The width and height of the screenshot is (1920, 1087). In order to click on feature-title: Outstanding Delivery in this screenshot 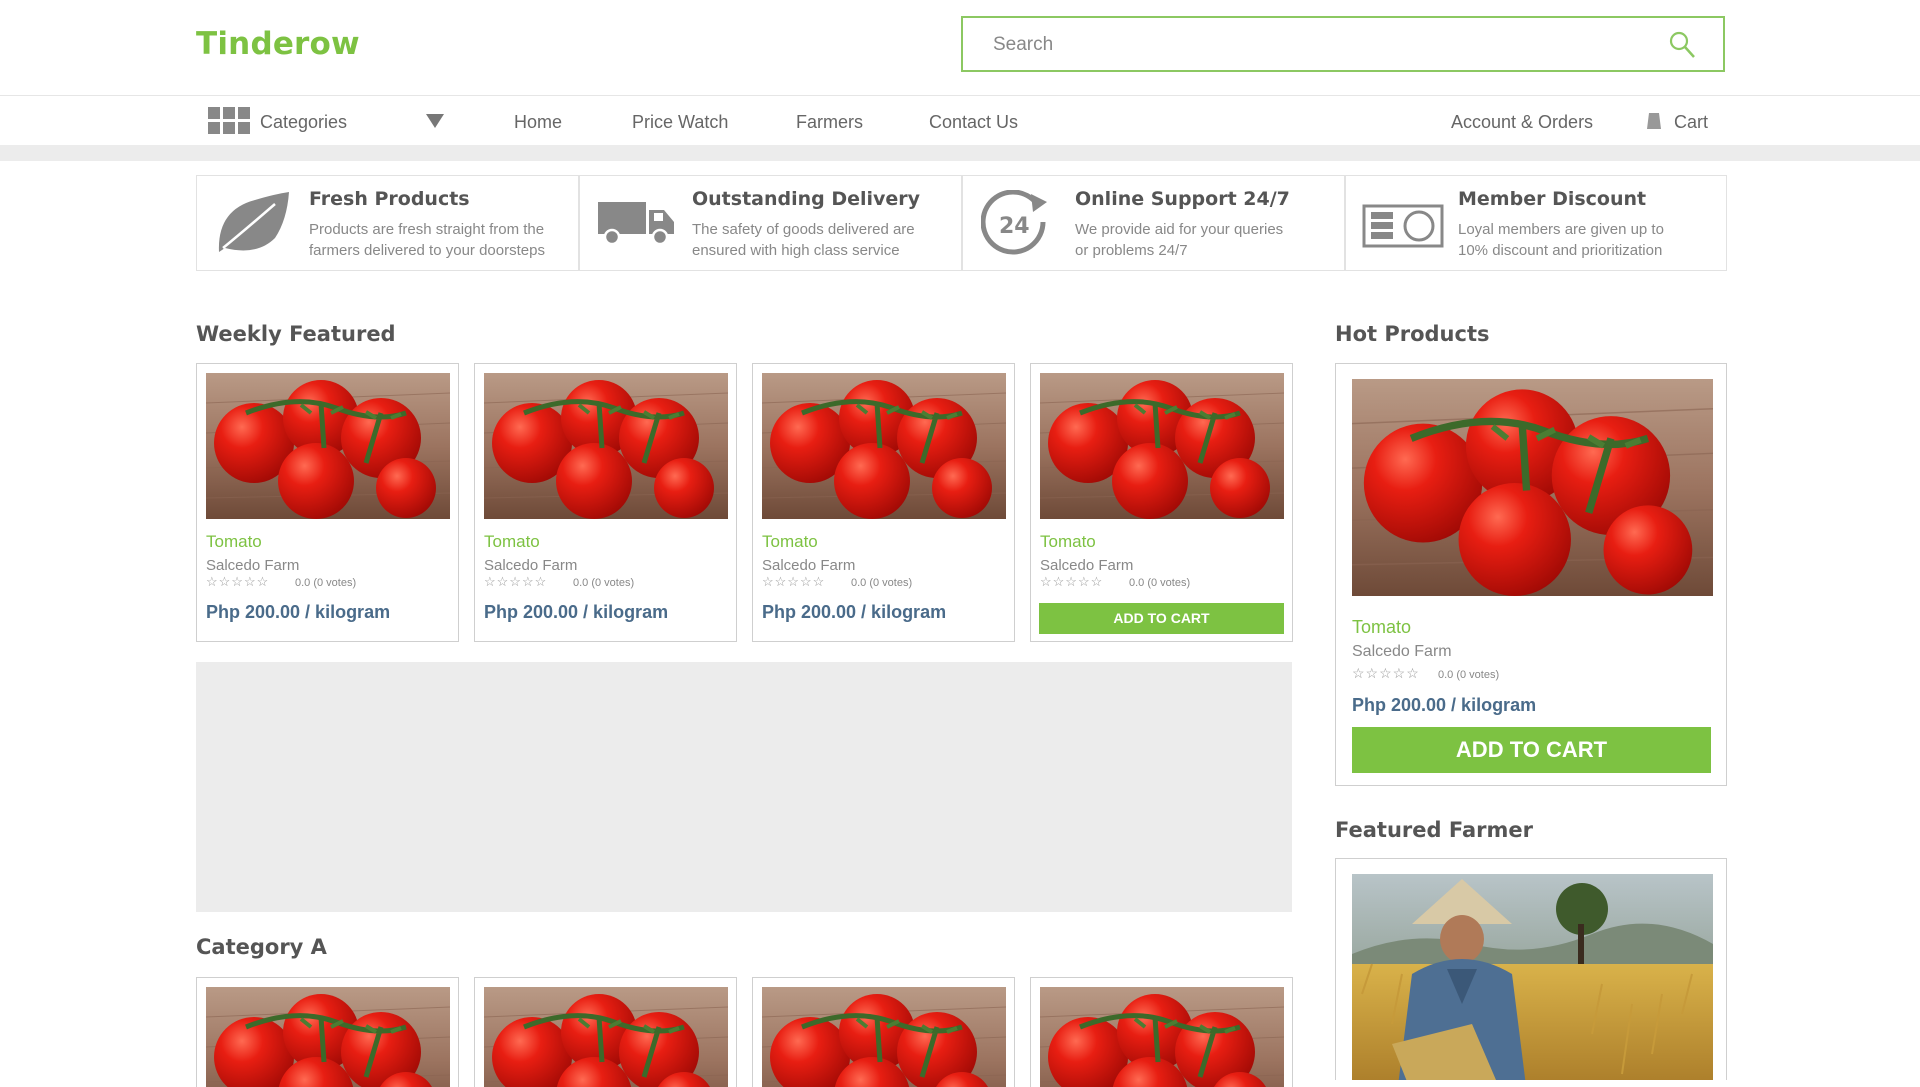, I will do `click(806, 199)`.